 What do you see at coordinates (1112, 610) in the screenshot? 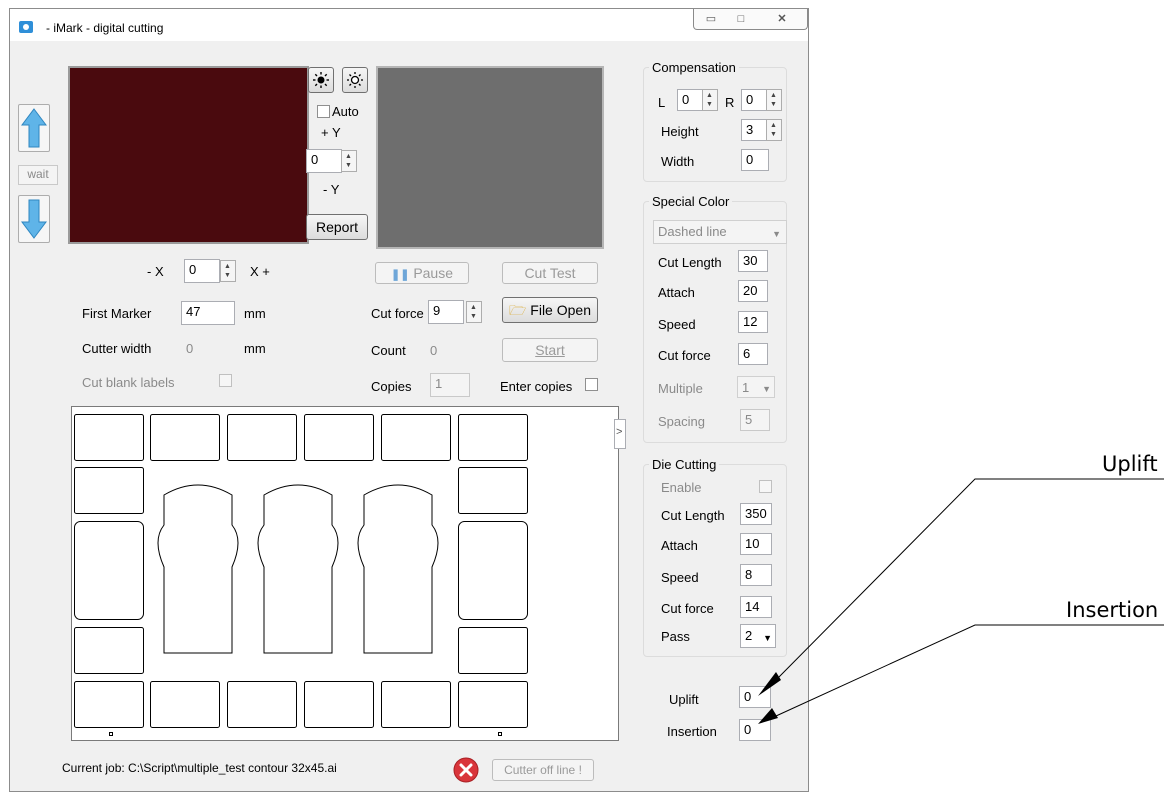
I see `insertion-callout: Insertion` at bounding box center [1112, 610].